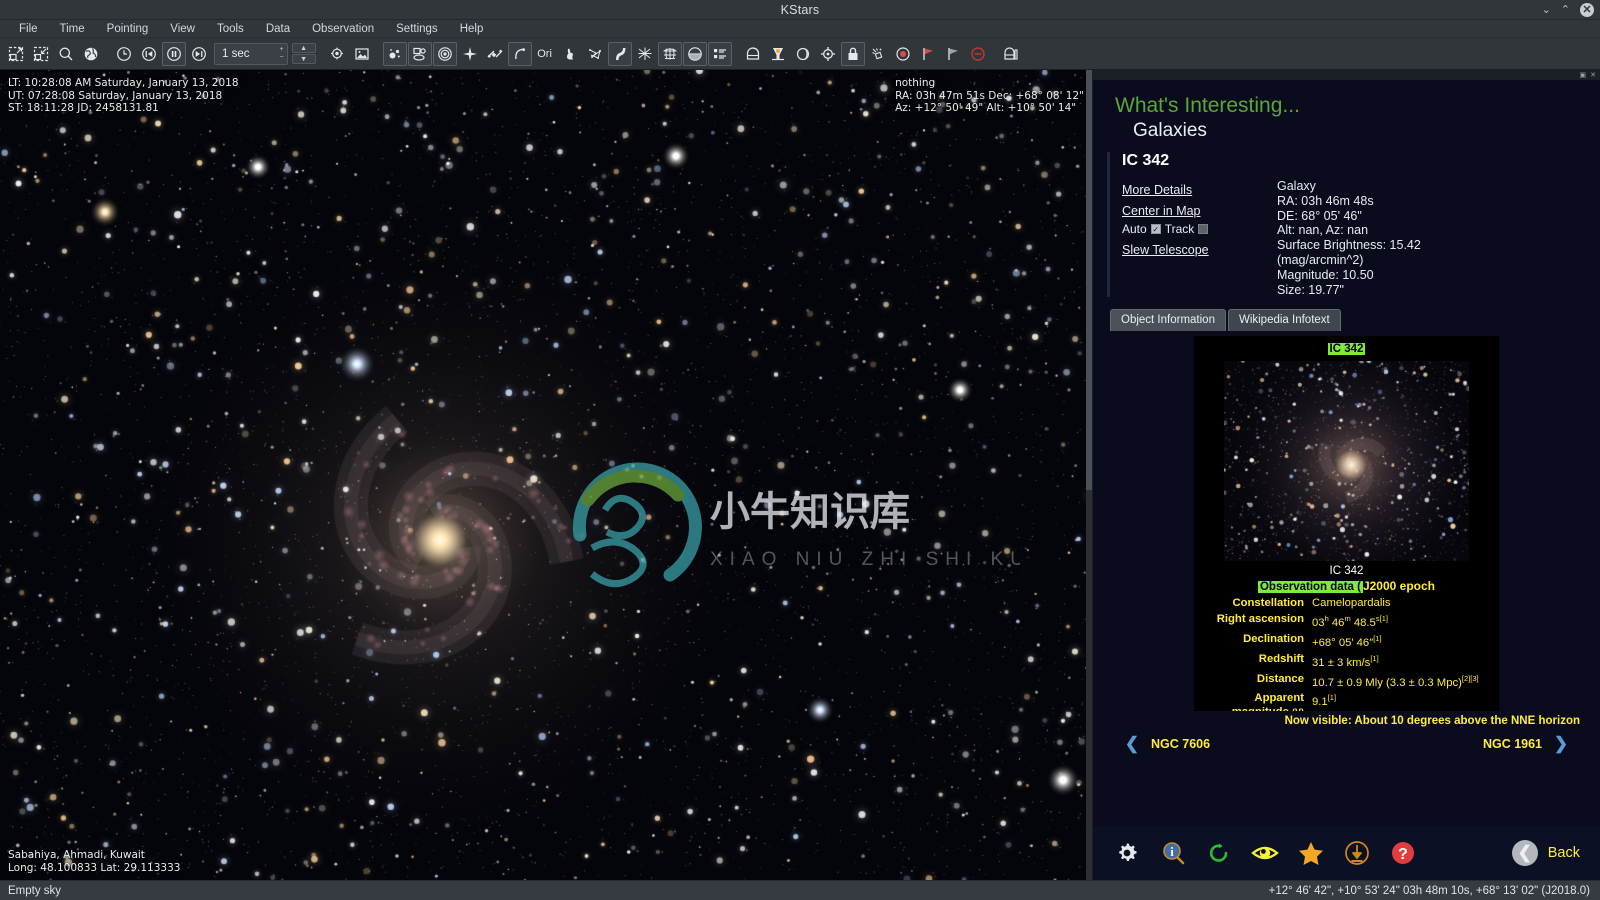 The width and height of the screenshot is (1600, 900). Describe the element at coordinates (852, 53) in the screenshot. I see `lock-icon` at that location.